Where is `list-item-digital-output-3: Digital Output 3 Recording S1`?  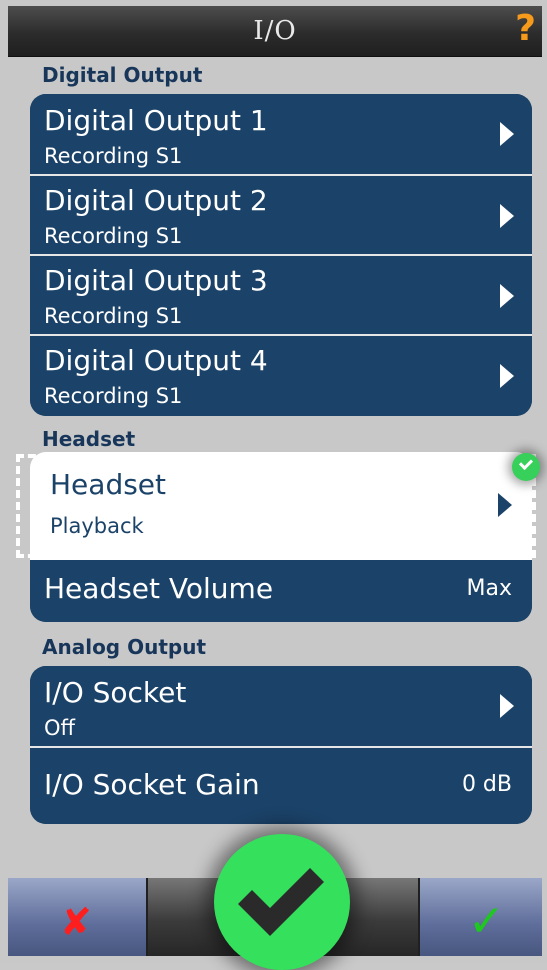 list-item-digital-output-3: Digital Output 3 Recording S1 is located at coordinates (281, 295).